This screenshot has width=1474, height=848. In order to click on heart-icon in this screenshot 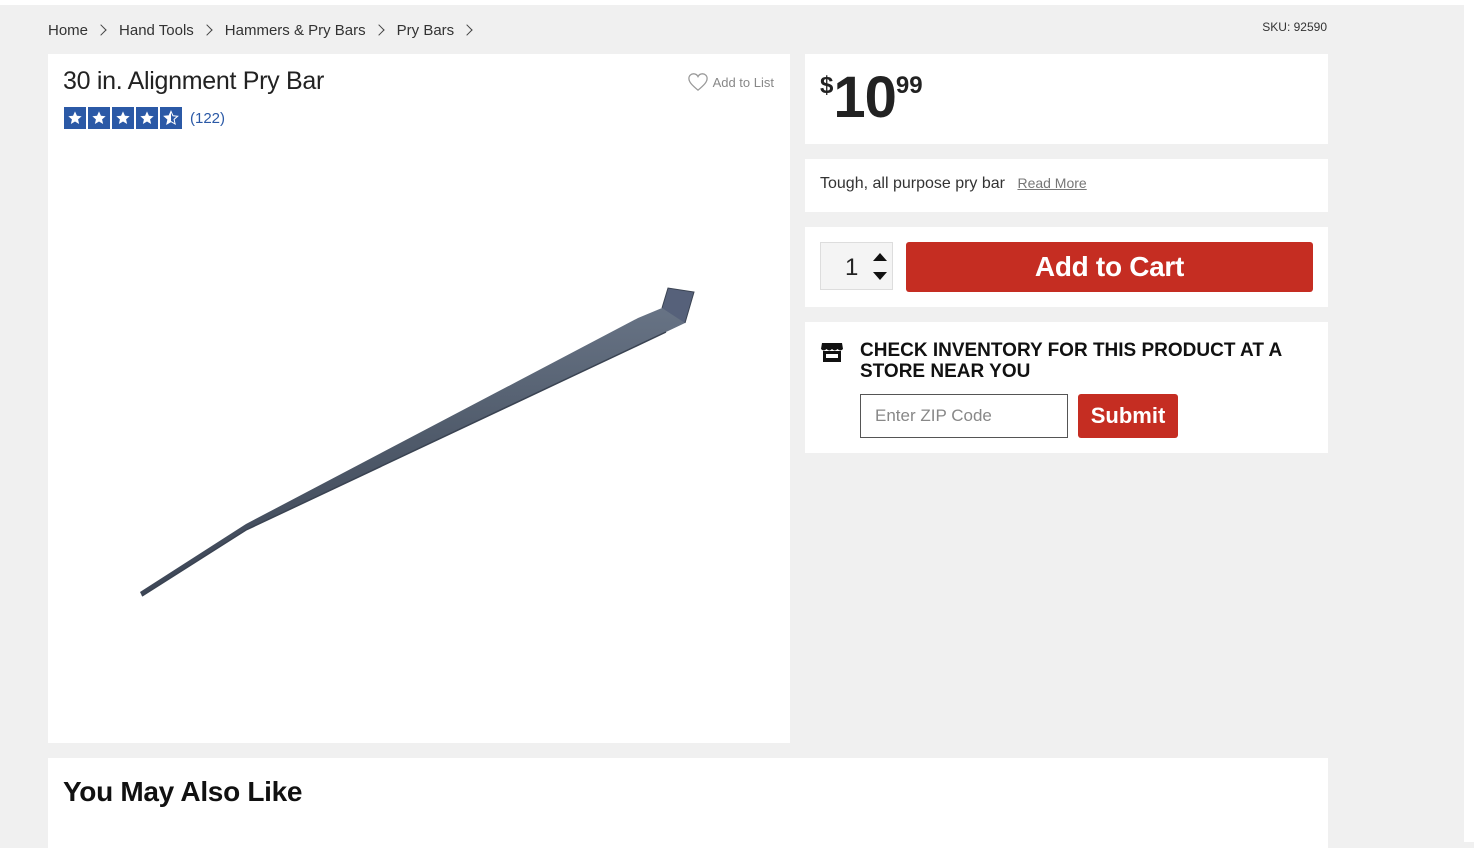, I will do `click(697, 82)`.